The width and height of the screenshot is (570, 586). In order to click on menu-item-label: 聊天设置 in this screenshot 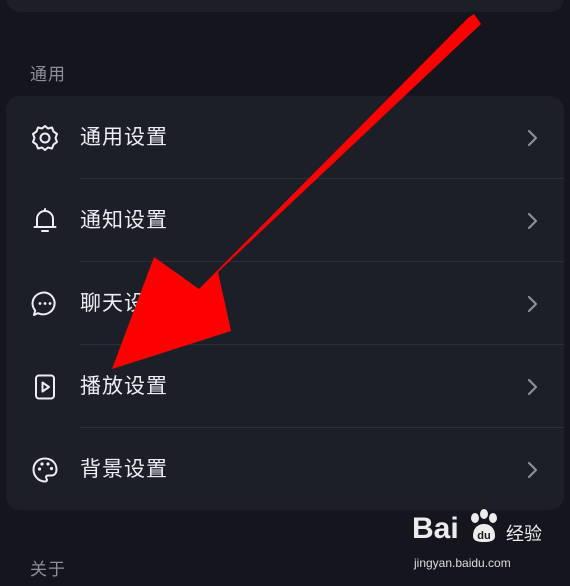, I will do `click(124, 303)`.